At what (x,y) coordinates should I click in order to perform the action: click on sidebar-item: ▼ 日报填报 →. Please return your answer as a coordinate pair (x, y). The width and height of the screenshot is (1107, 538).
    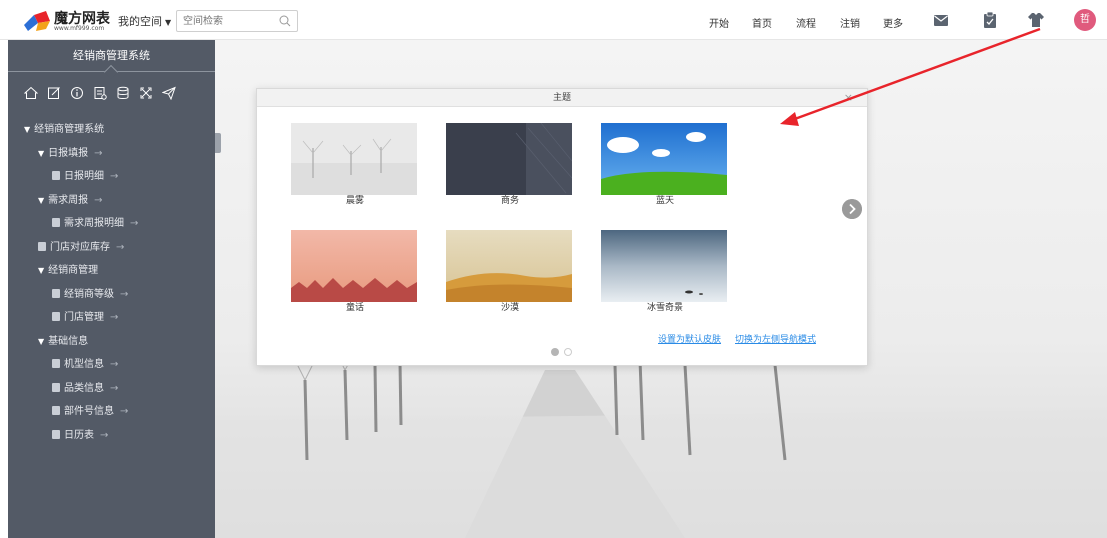
    Looking at the image, I should click on (111, 154).